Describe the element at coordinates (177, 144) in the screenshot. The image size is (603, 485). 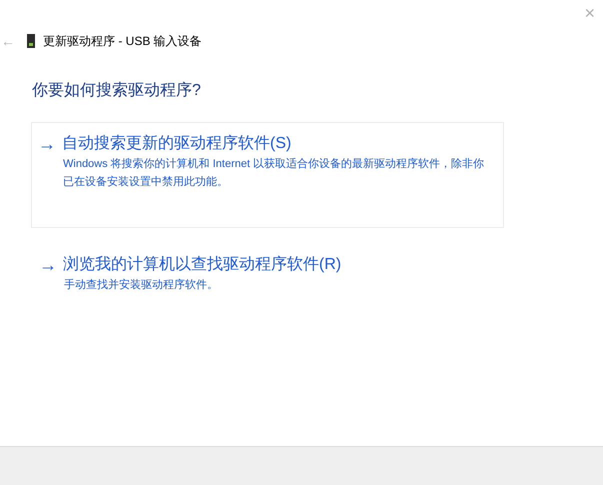
I see `option-title: 自动搜索更新的驱动程序软件(S)` at that location.